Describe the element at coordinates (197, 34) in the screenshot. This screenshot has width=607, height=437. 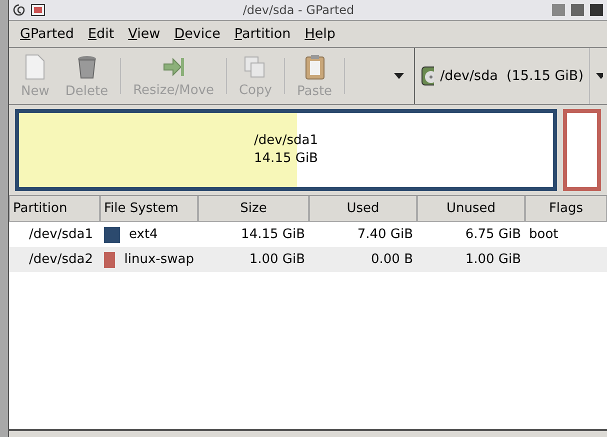
I see `menu-item: Device` at that location.